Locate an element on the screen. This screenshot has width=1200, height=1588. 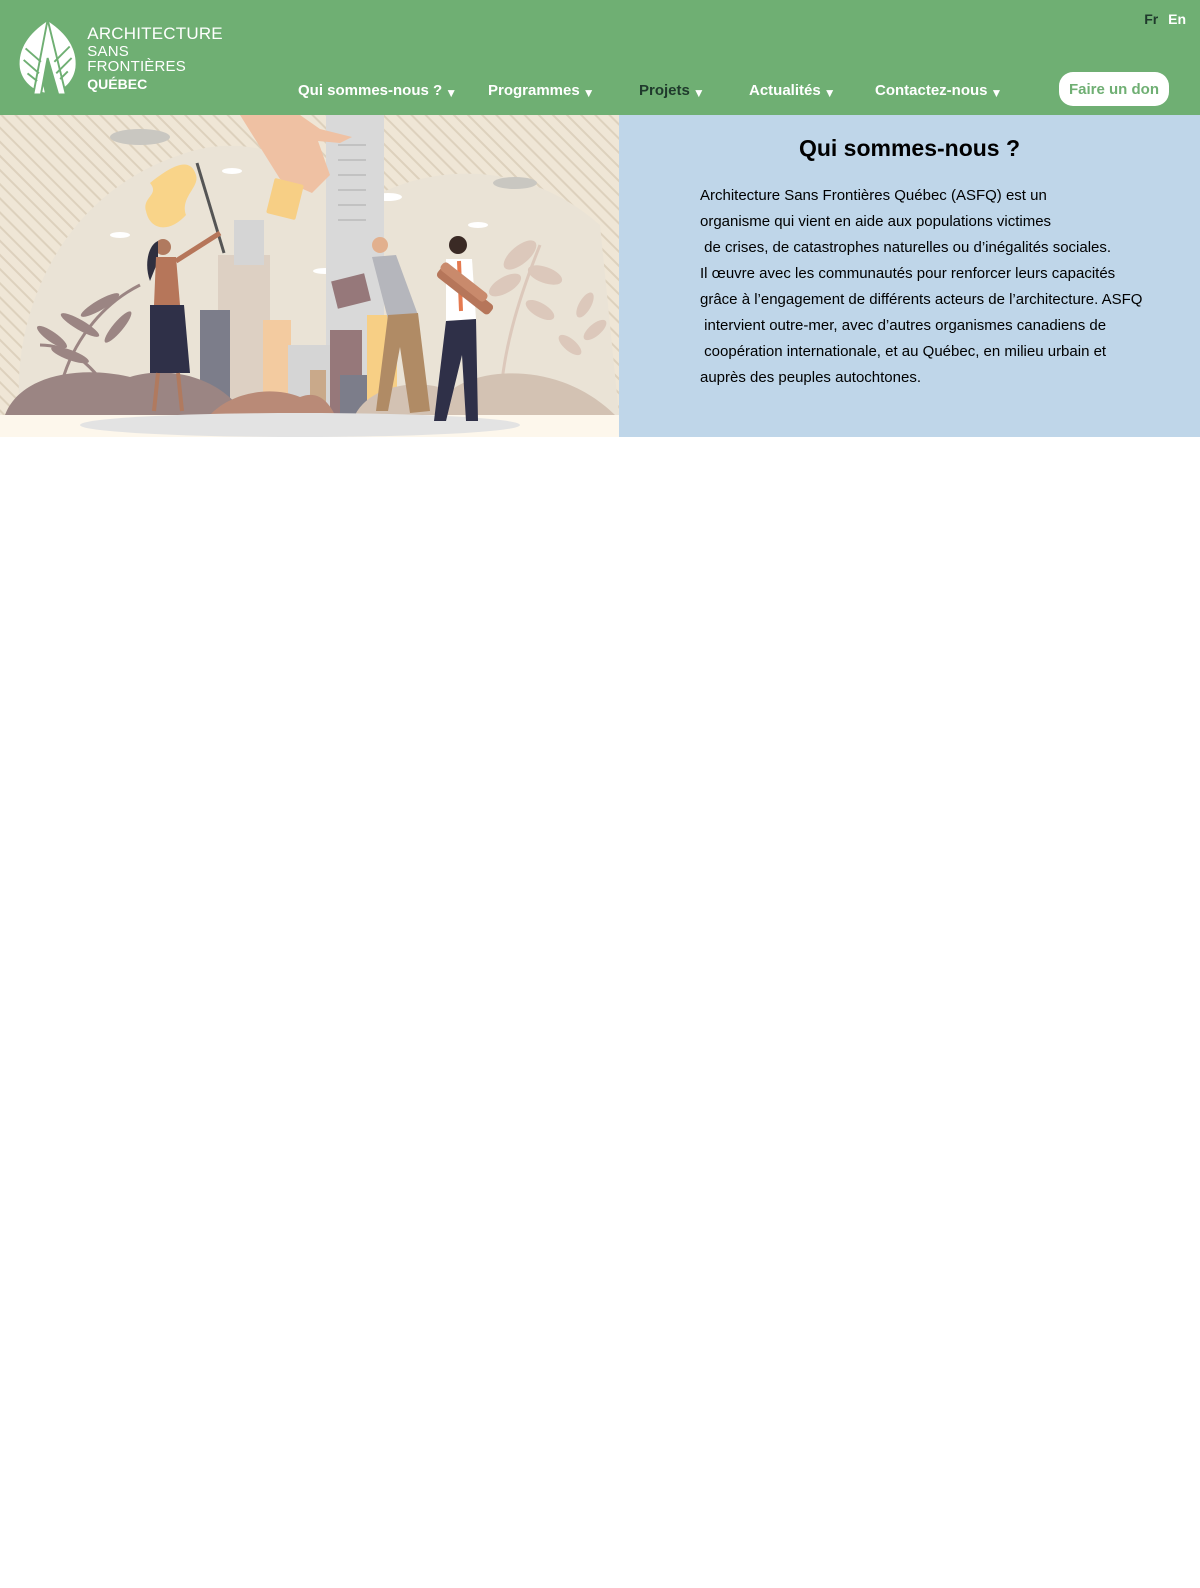
about-line: auprès des peuples autochtones. is located at coordinates (810, 377).